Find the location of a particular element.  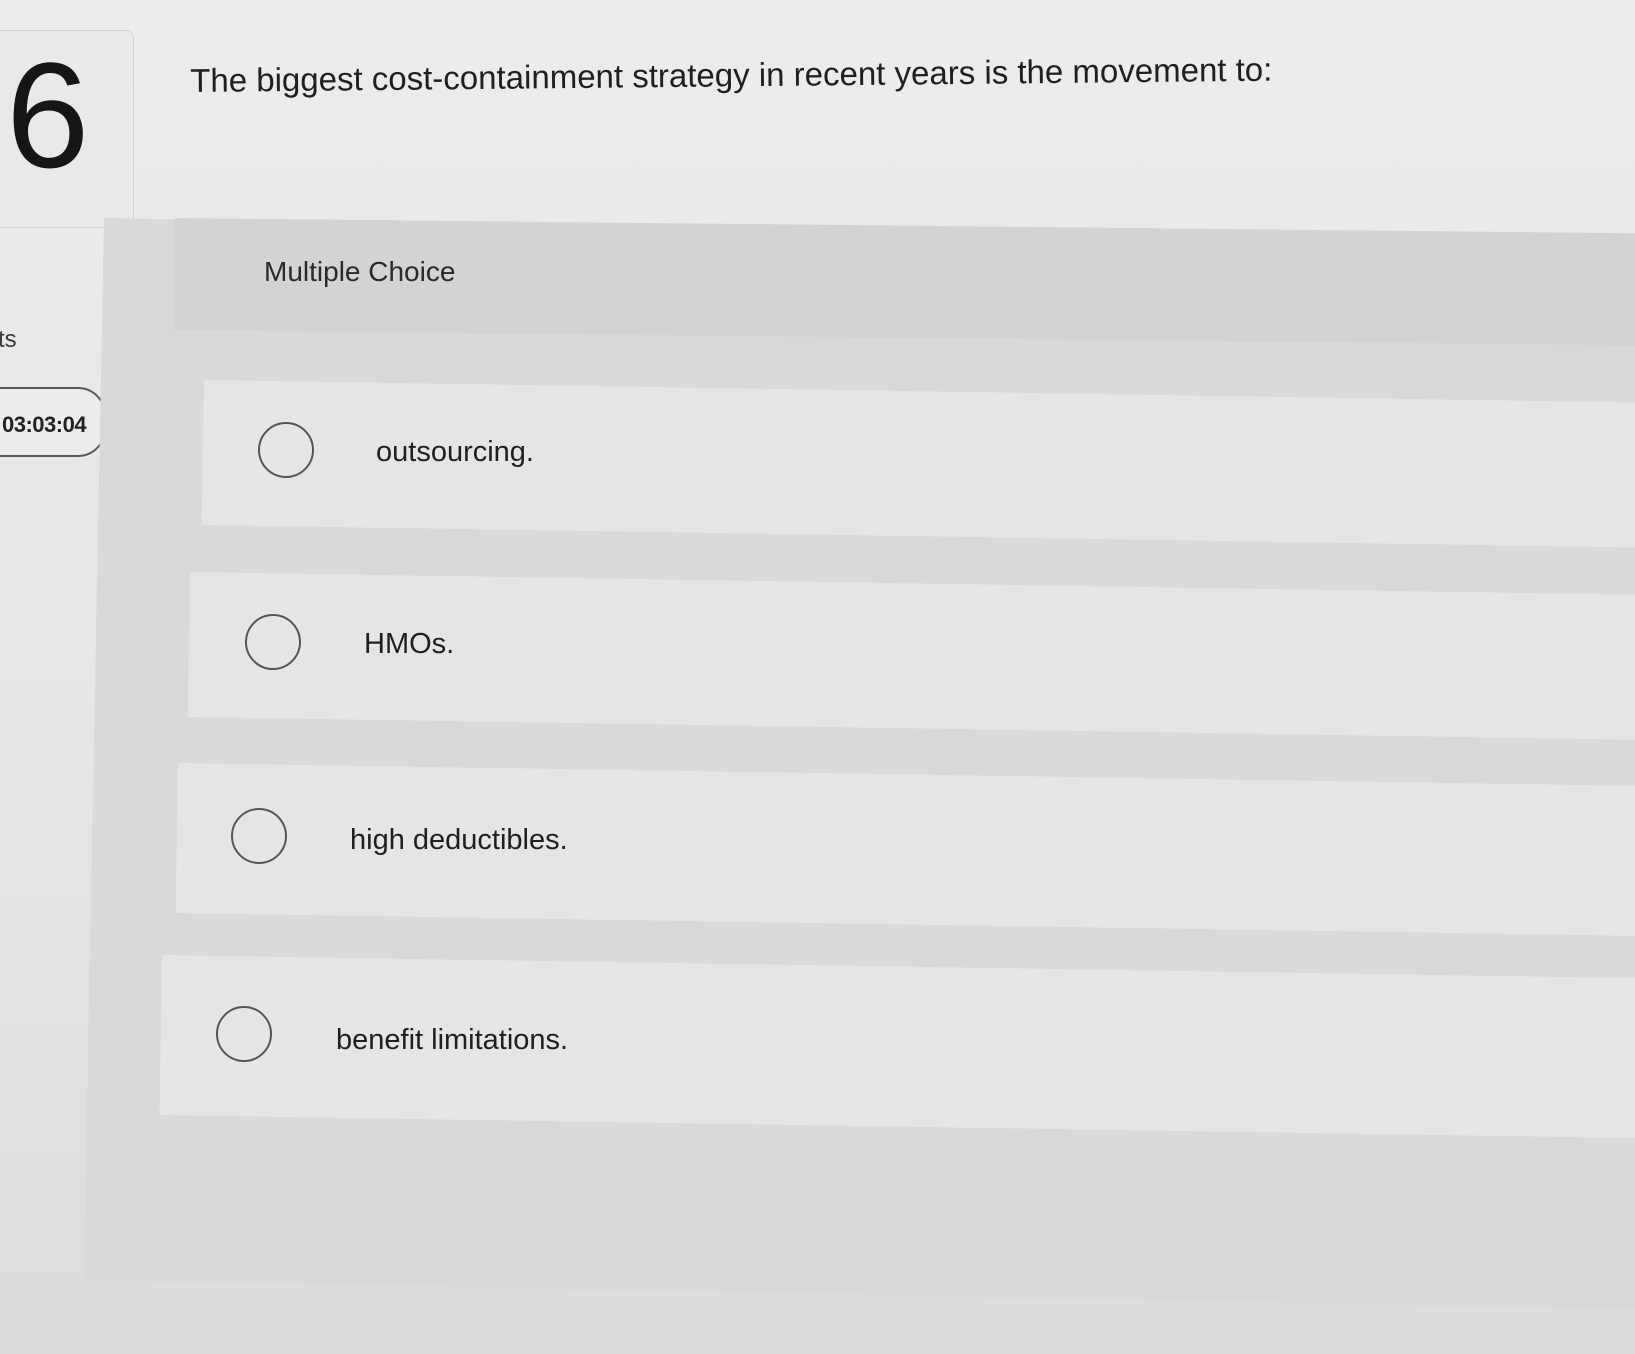

answer-option-2-label: HMOs. is located at coordinates (409, 644).